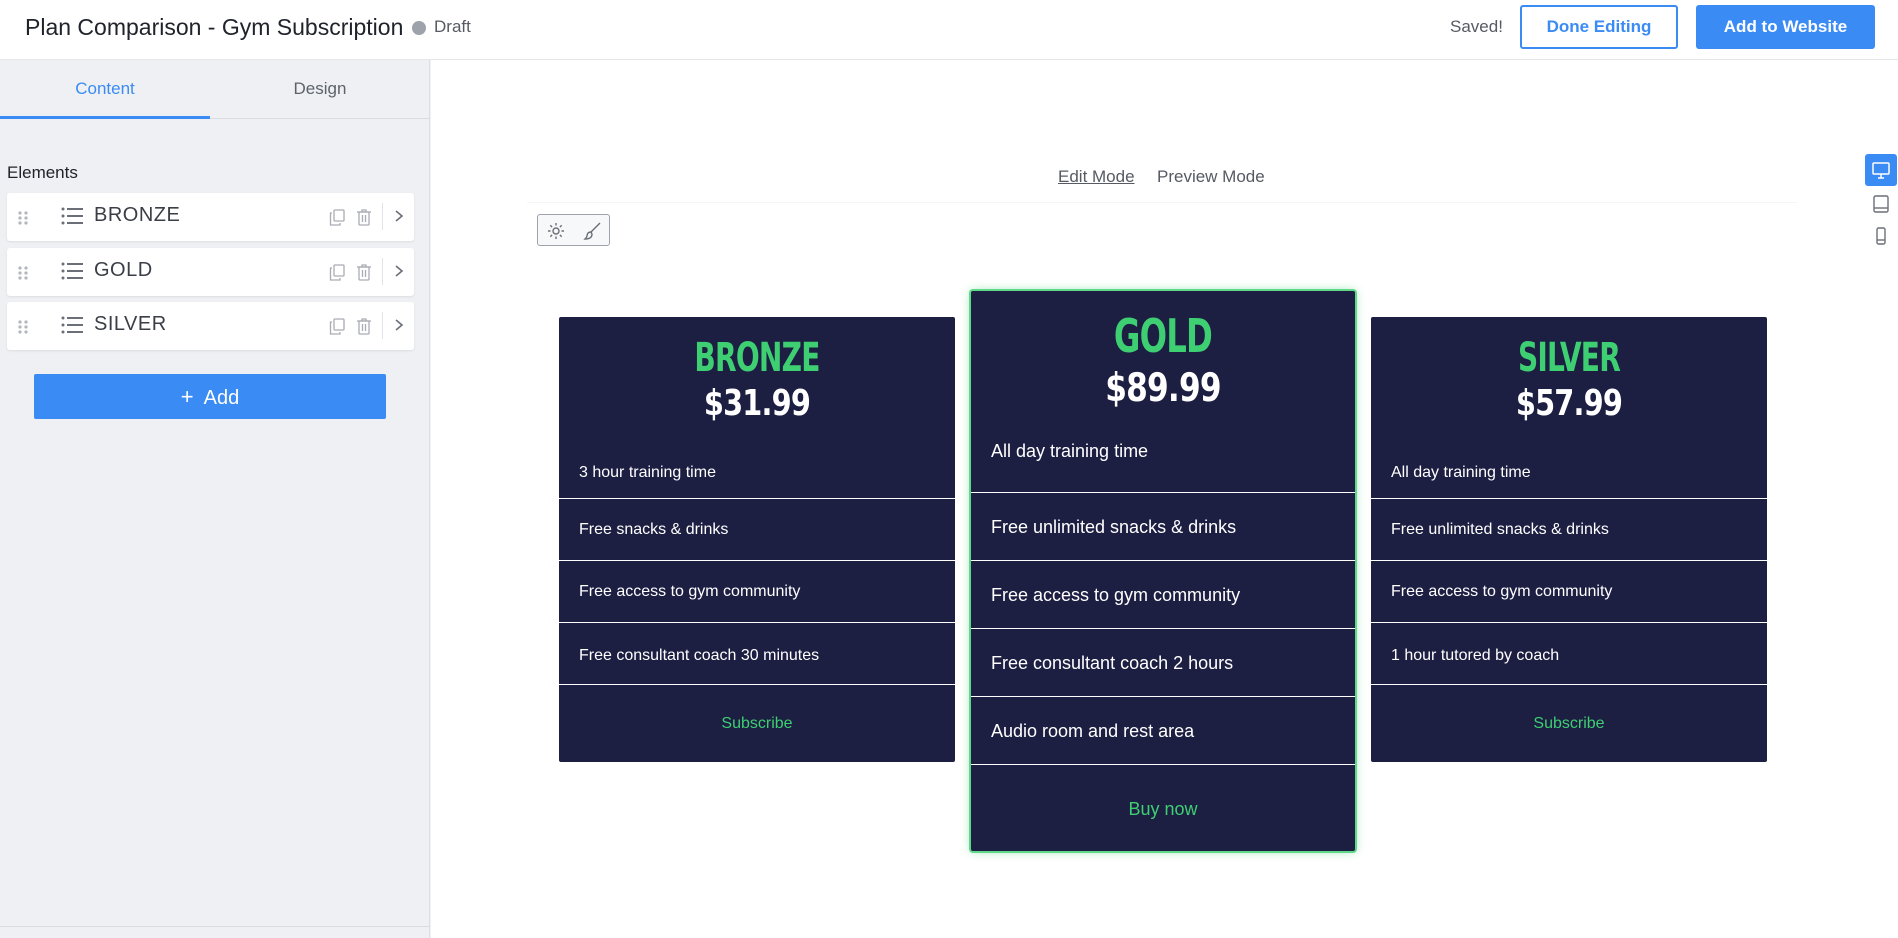 This screenshot has height=938, width=1898. What do you see at coordinates (1211, 177) in the screenshot?
I see `preview-mode-link: Preview Mode` at bounding box center [1211, 177].